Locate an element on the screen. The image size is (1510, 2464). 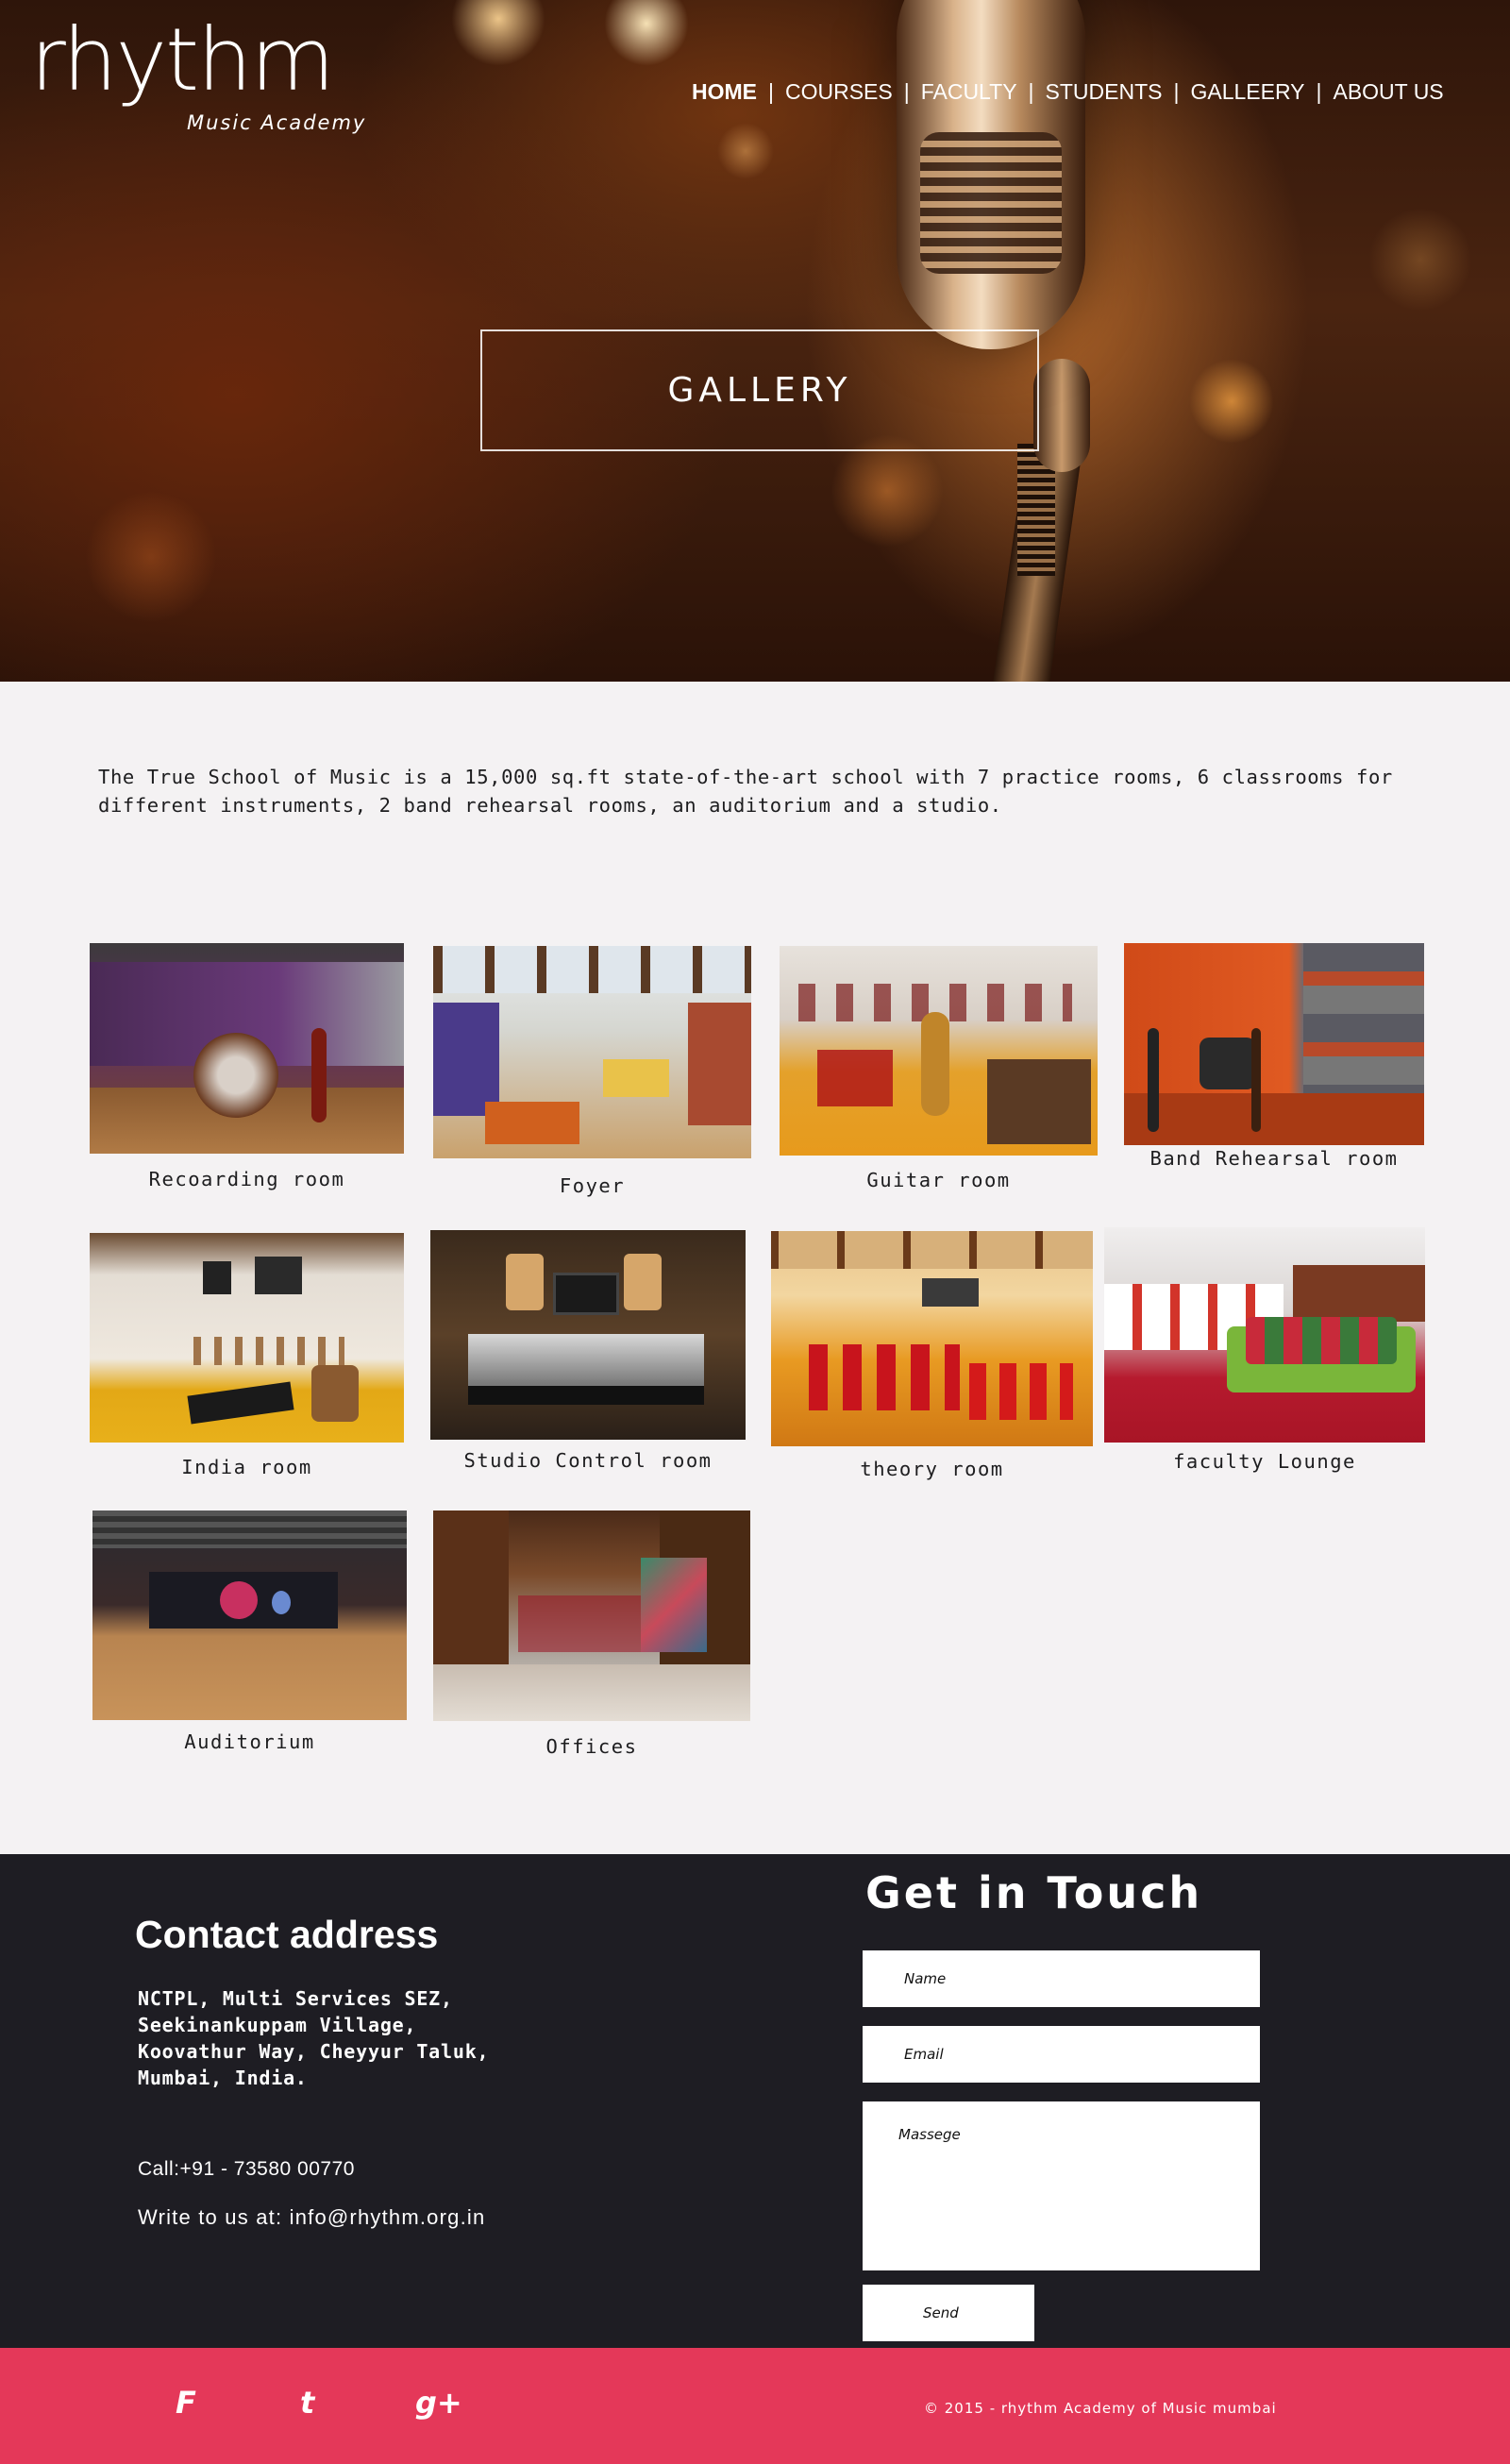
gallery-item: Auditorium is located at coordinates (250, 1634).